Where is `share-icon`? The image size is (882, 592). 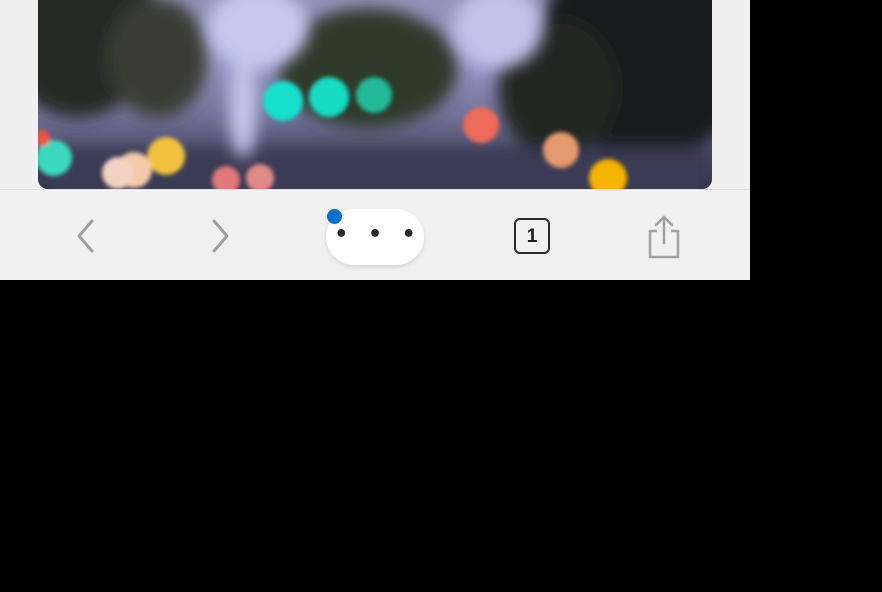 share-icon is located at coordinates (664, 237).